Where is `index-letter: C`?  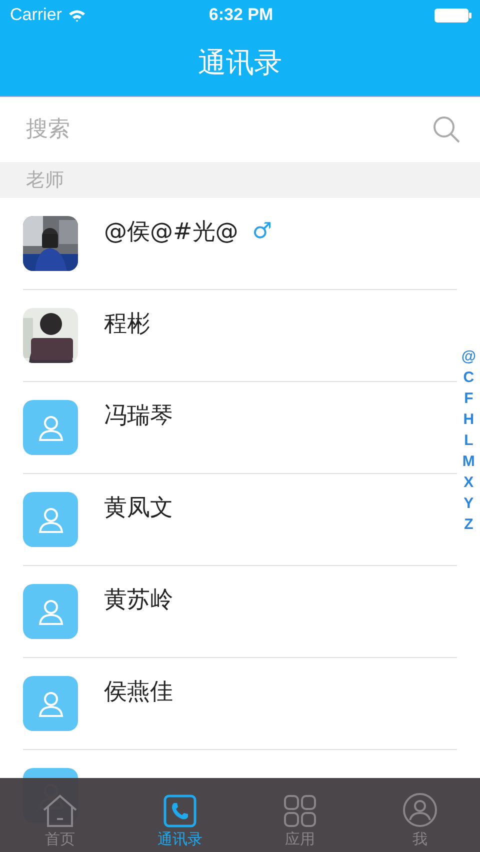 index-letter: C is located at coordinates (468, 377).